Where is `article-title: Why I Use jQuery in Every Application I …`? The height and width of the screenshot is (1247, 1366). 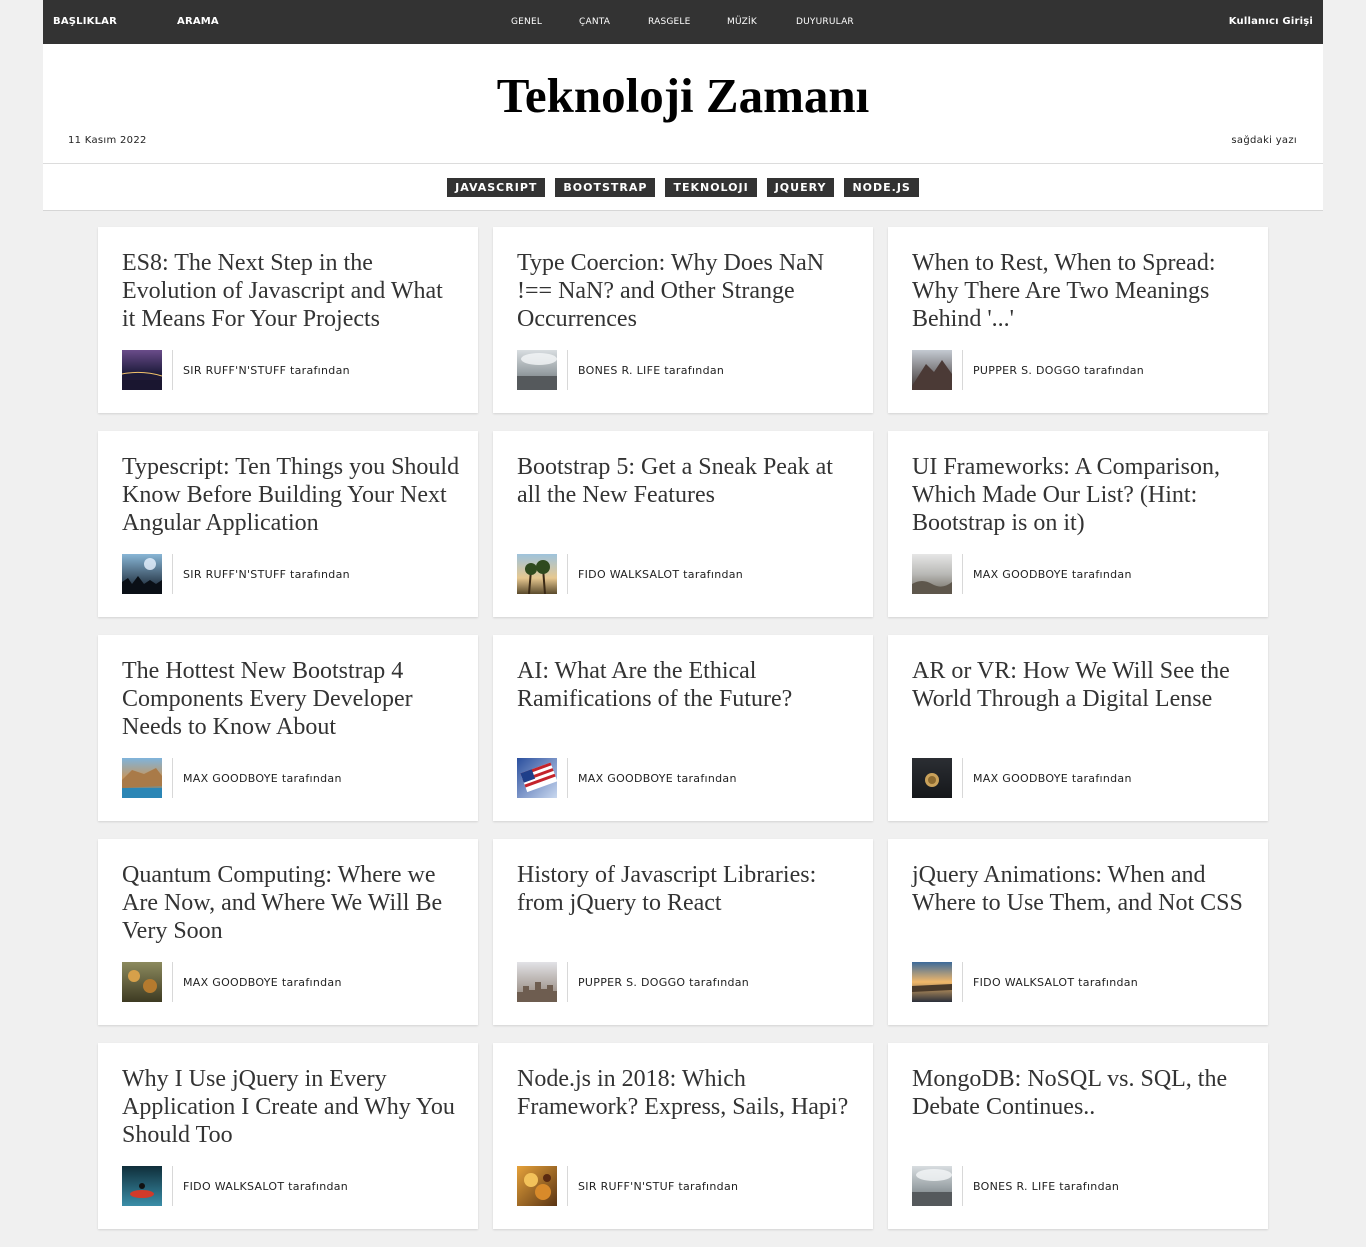 article-title: Why I Use jQuery in Every Application I … is located at coordinates (292, 1107).